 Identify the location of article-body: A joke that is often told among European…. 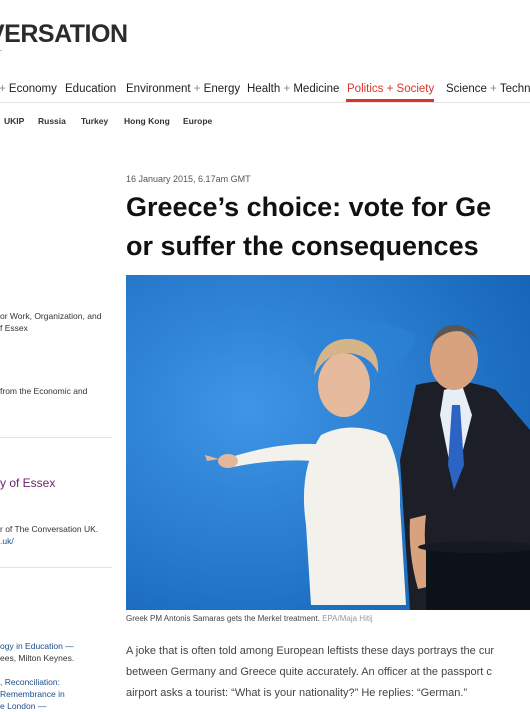
(328, 672).